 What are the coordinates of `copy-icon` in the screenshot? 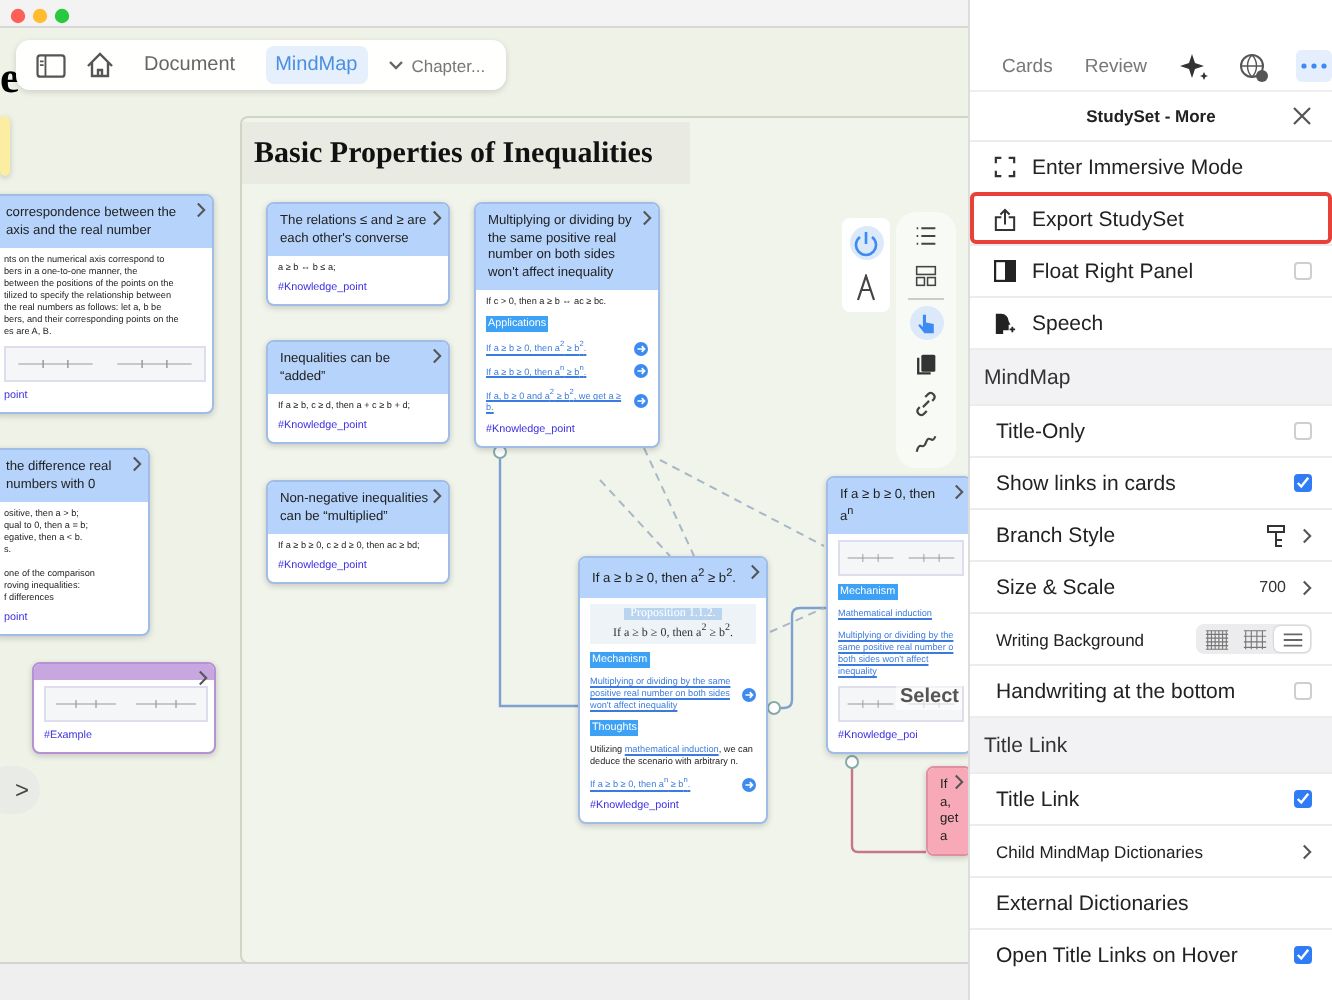 It's located at (926, 363).